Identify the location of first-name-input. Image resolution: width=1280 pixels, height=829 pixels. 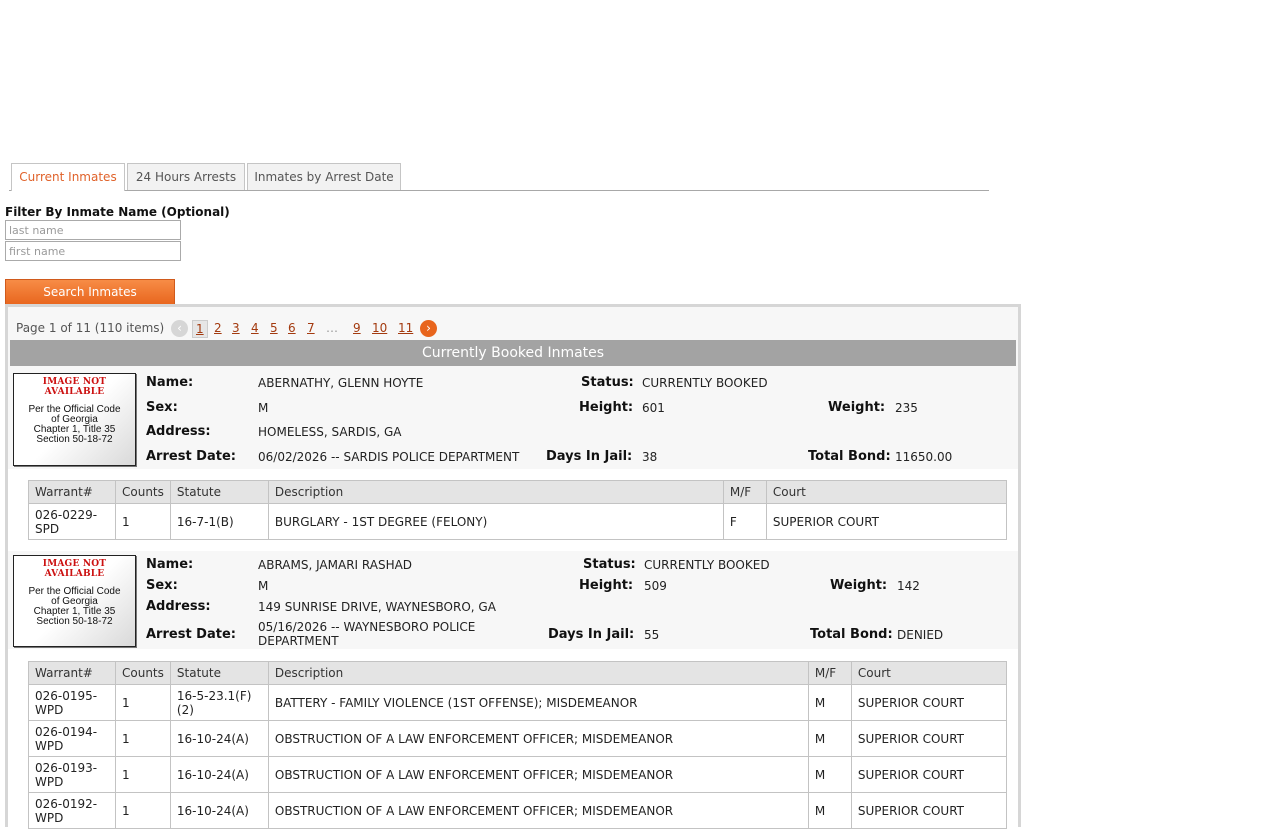
(93, 251).